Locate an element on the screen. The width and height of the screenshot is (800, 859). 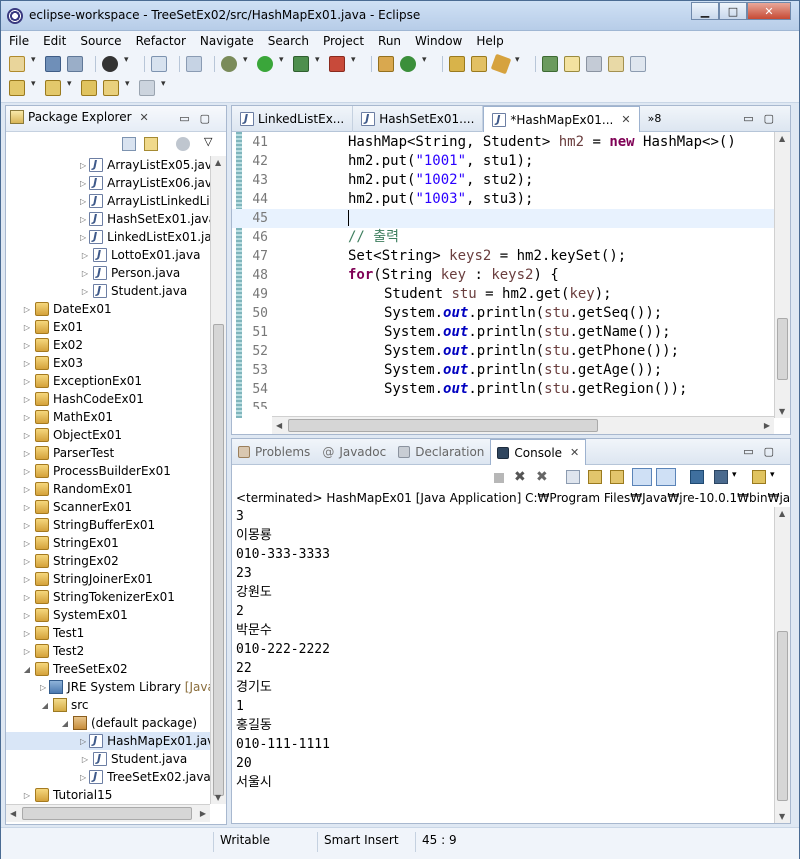
editor-vertical-scrollbar: ▲ ▼ is located at coordinates (782, 275).